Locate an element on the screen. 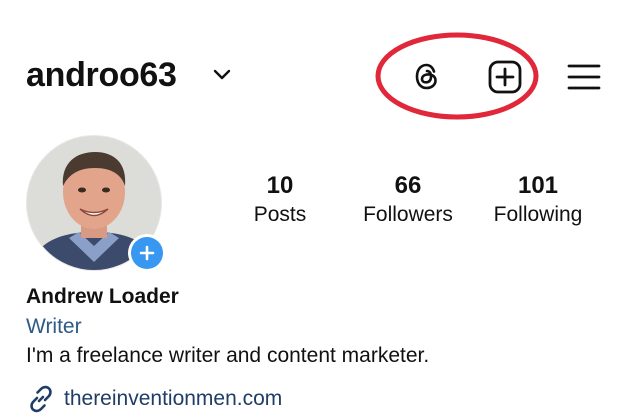  annotation-ellipse is located at coordinates (457, 76).